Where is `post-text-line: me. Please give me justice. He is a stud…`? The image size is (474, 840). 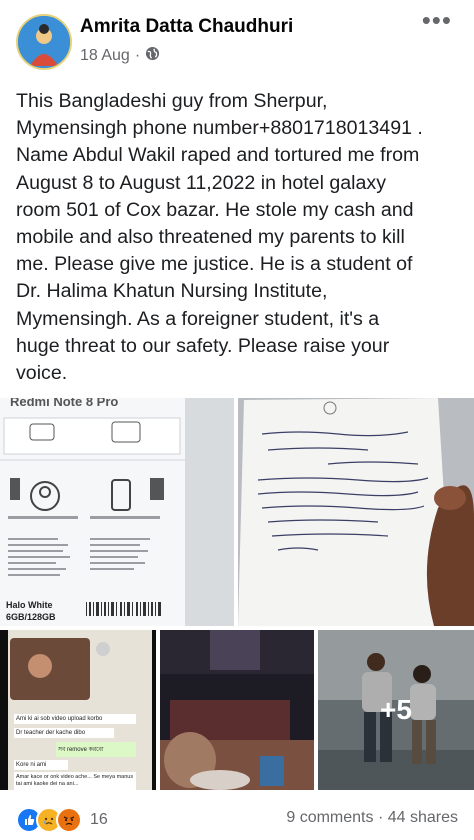 post-text-line: me. Please give me justice. He is a stud… is located at coordinates (214, 264).